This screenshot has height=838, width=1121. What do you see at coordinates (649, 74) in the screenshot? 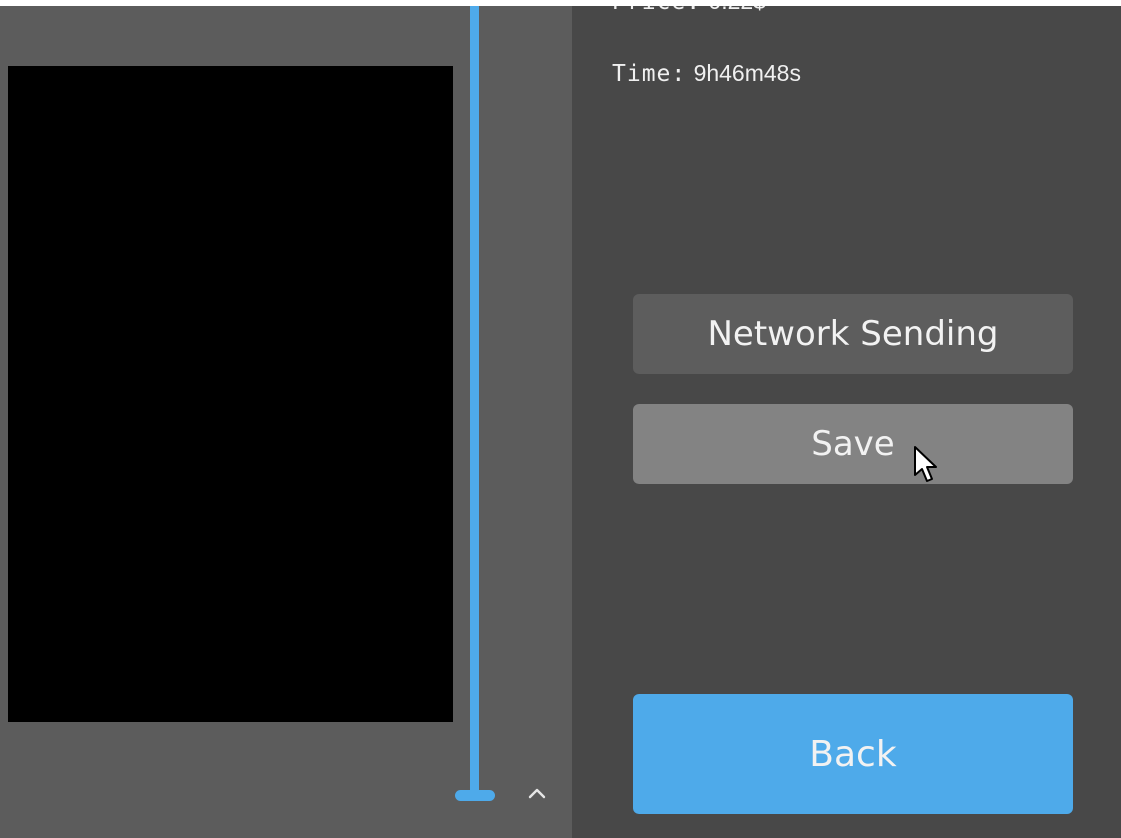
I see `time-label: Time:` at bounding box center [649, 74].